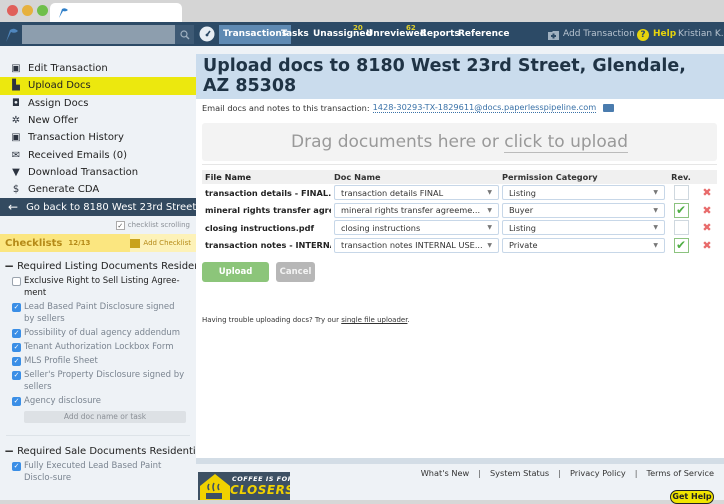 This screenshot has width=724, height=504. What do you see at coordinates (99, 347) in the screenshot?
I see `checklist-item: ✓ Tenant Authorization Lockbox Form` at bounding box center [99, 347].